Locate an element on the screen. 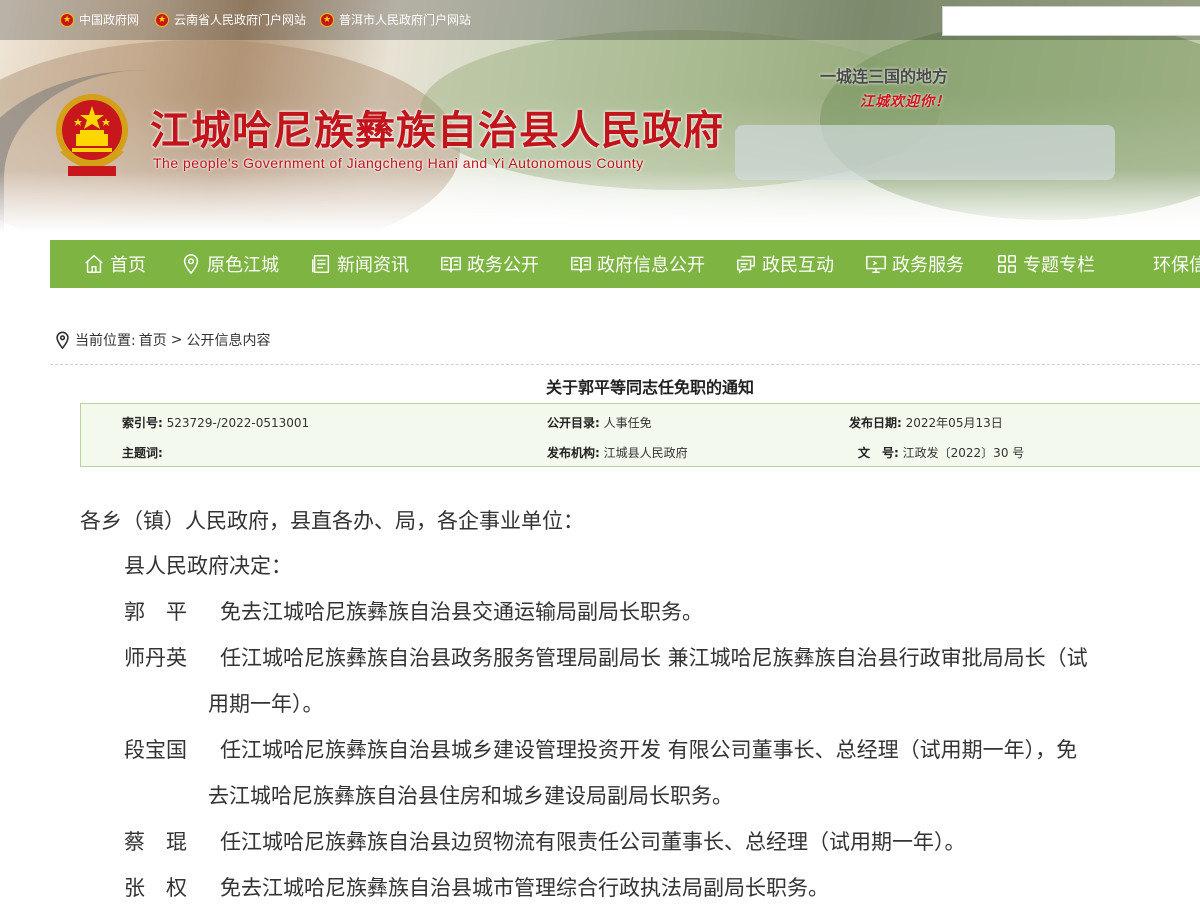 Image resolution: width=1200 pixels, height=911 pixels. meta-value: 523729-/2022-0513001 is located at coordinates (238, 423).